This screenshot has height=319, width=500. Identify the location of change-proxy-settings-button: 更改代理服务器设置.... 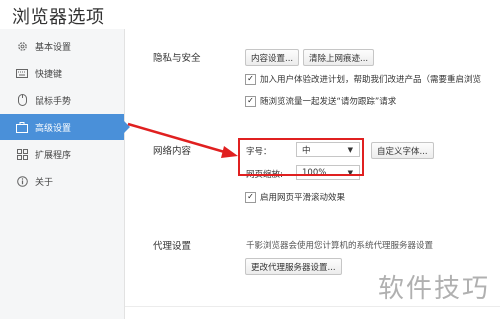
(293, 266).